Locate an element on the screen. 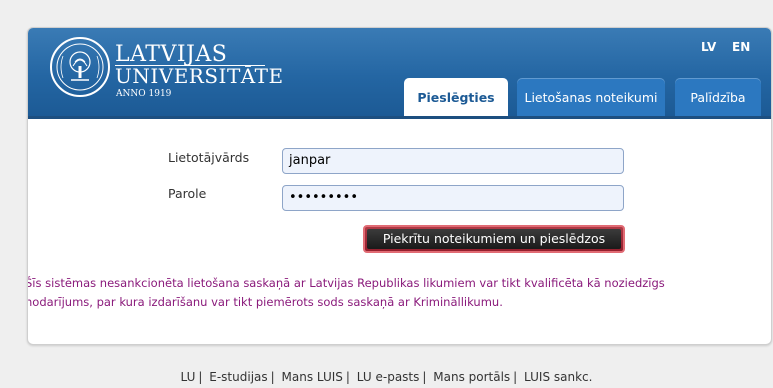 The width and height of the screenshot is (773, 388). language-en-link: EN is located at coordinates (741, 47).